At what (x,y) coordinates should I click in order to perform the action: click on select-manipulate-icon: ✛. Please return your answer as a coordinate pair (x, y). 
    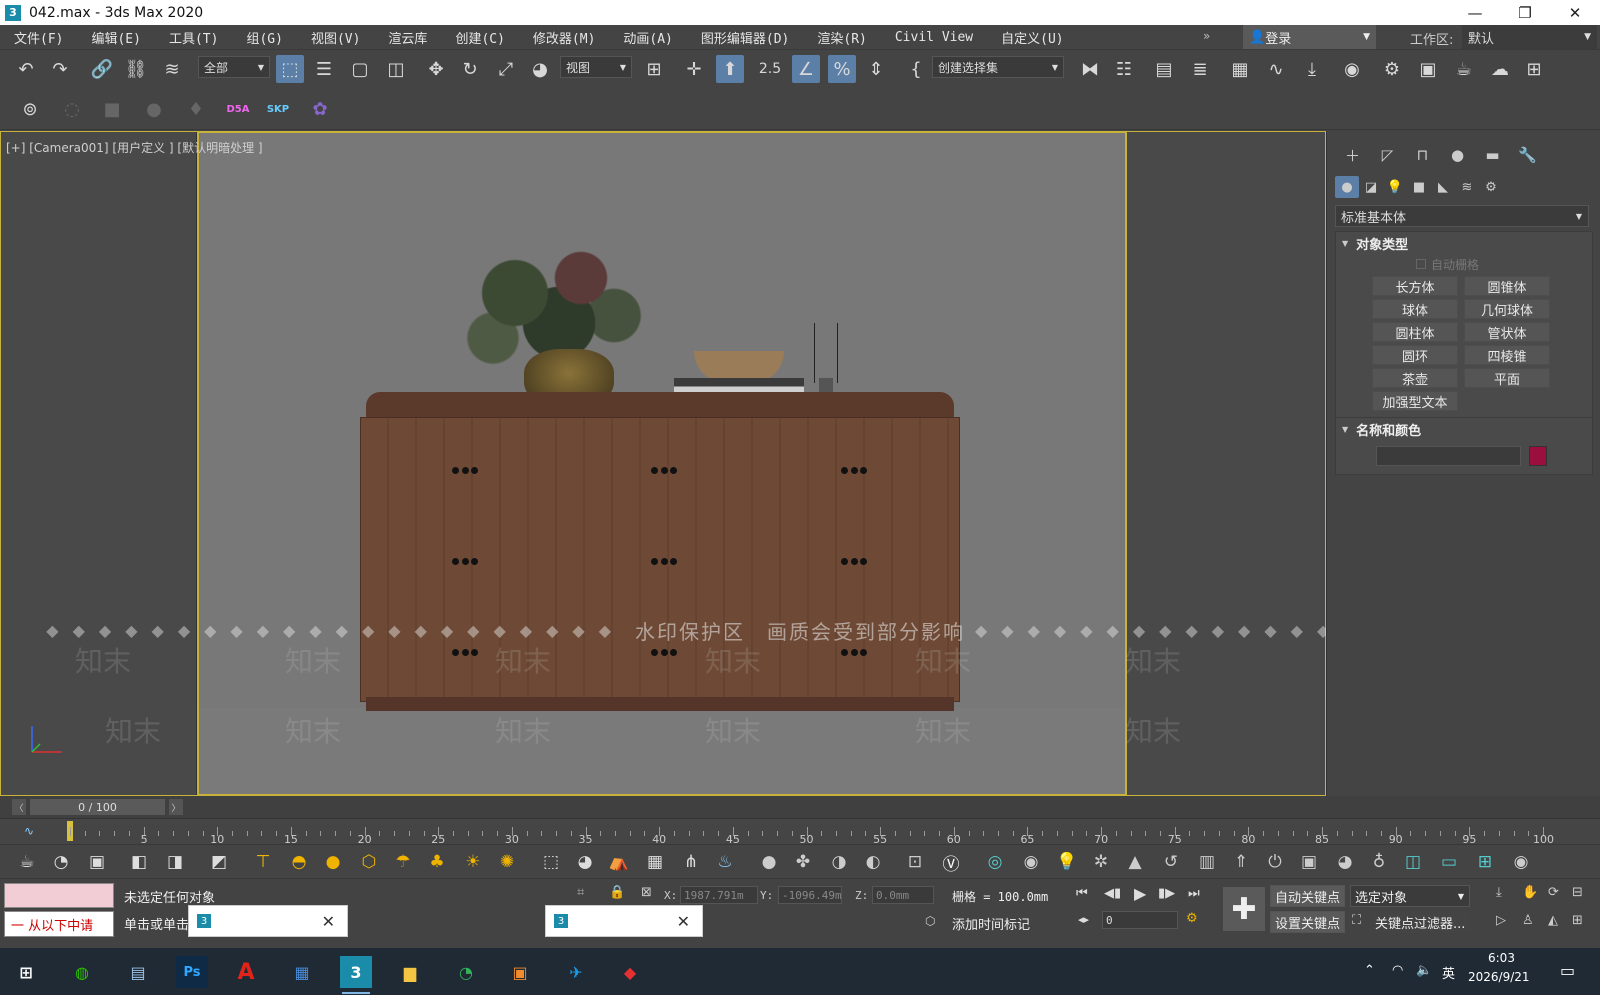
    Looking at the image, I should click on (694, 69).